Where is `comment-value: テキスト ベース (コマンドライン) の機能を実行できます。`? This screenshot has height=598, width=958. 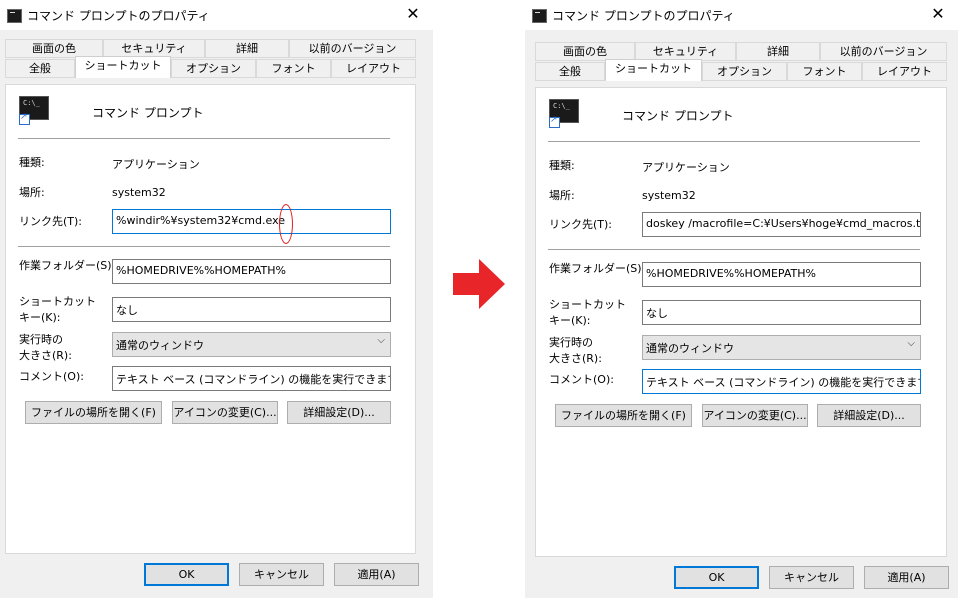
comment-value: テキスト ベース (コマンドライン) の機能を実行できます。 is located at coordinates (783, 382).